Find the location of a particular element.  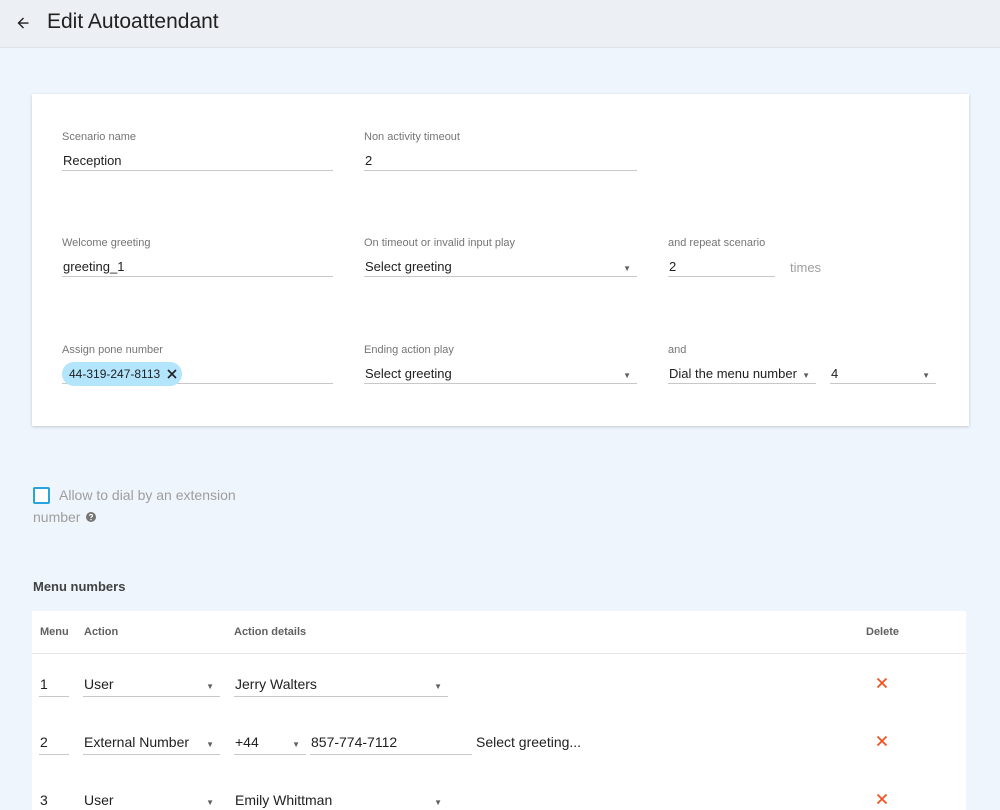

ending-action-value: Select greeting is located at coordinates (408, 373).